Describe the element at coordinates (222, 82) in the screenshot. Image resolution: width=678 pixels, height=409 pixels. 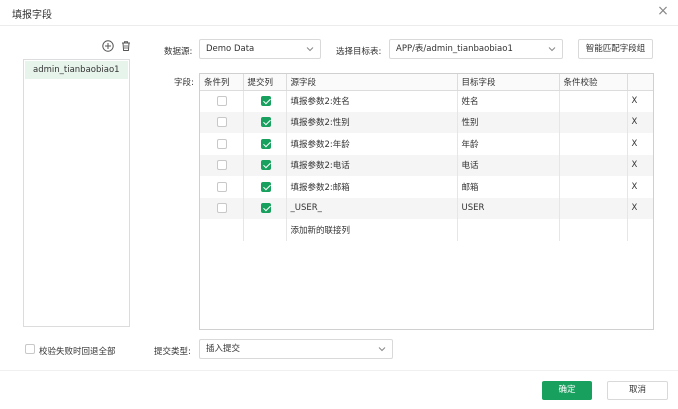
I see `header-condition: 条件列` at that location.